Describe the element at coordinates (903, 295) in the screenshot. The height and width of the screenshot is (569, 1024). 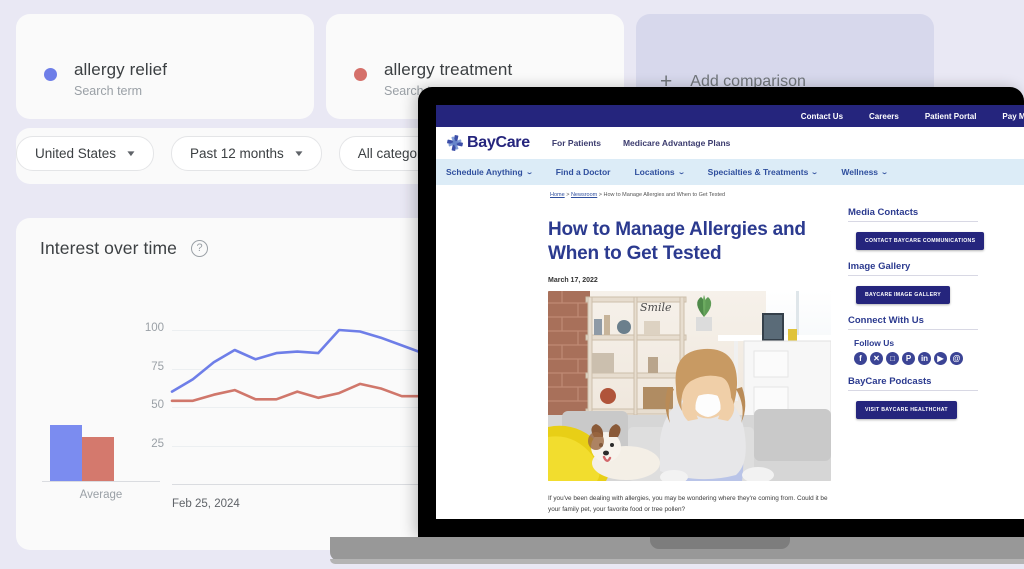
I see `baycare-image-gallery-button: BAYCARE IMAGE GALLERY` at that location.